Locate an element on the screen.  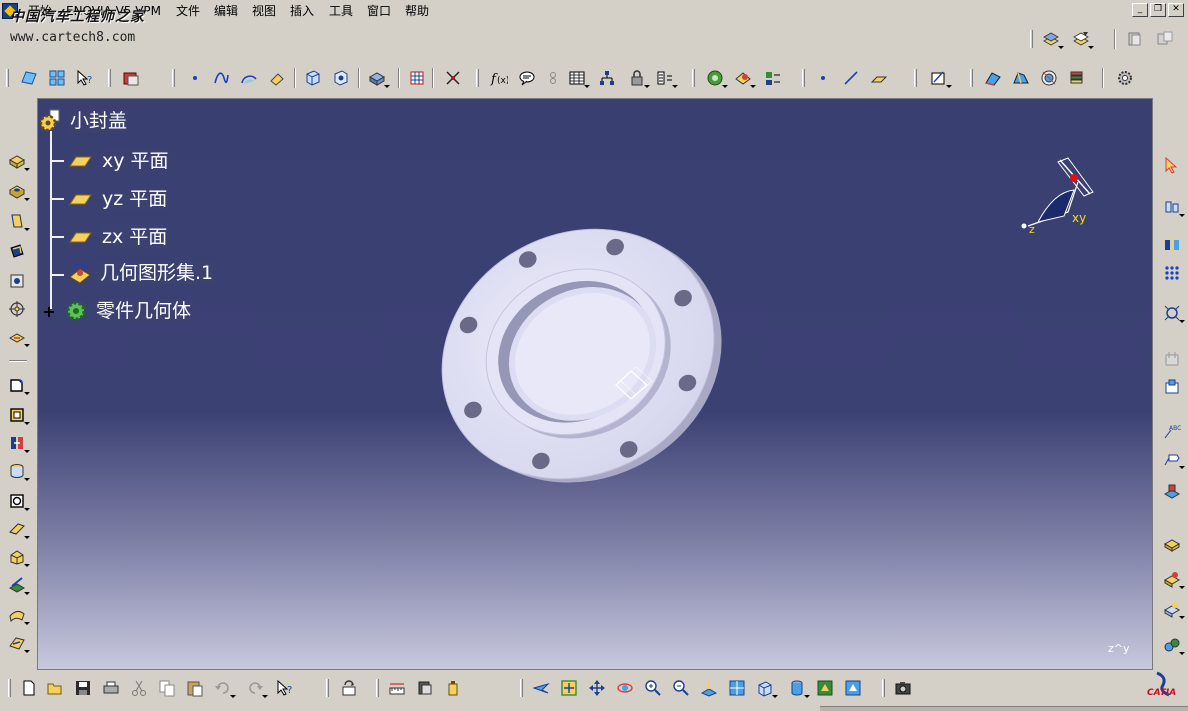
fit-all-icon is located at coordinates (569, 688).